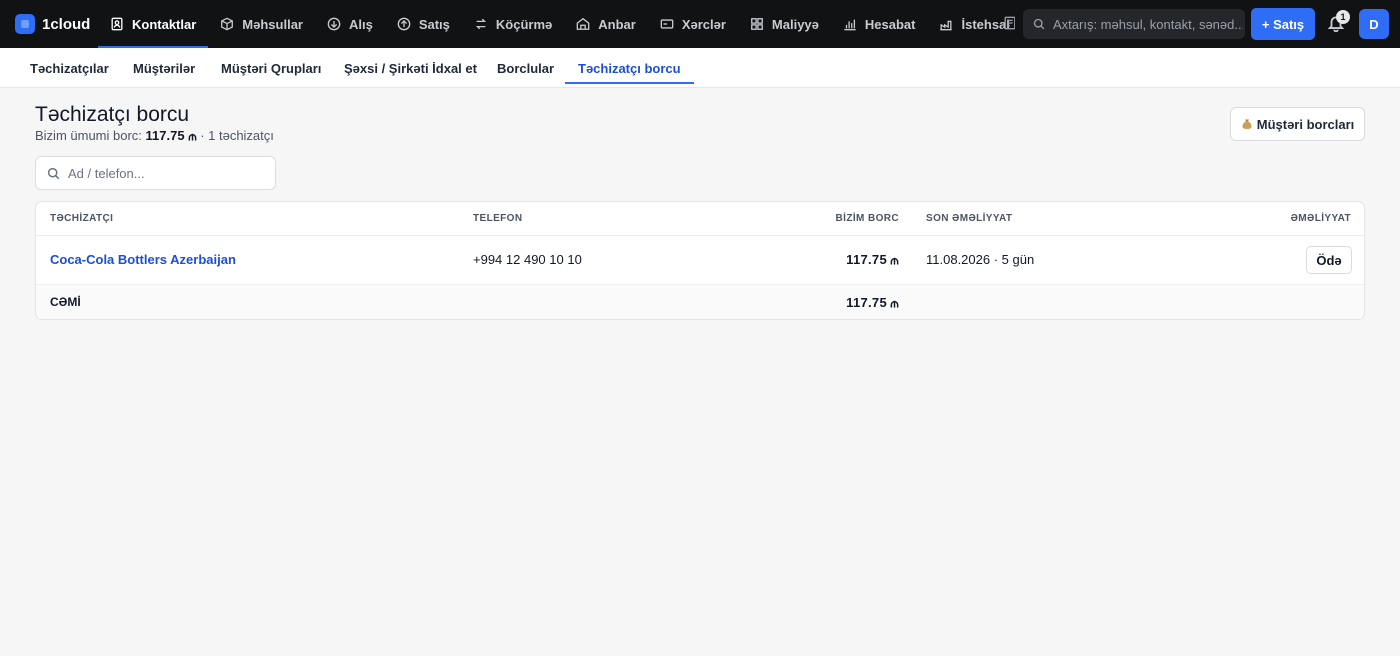 This screenshot has width=1400, height=656. I want to click on debt-value: 117.75, so click(866, 259).